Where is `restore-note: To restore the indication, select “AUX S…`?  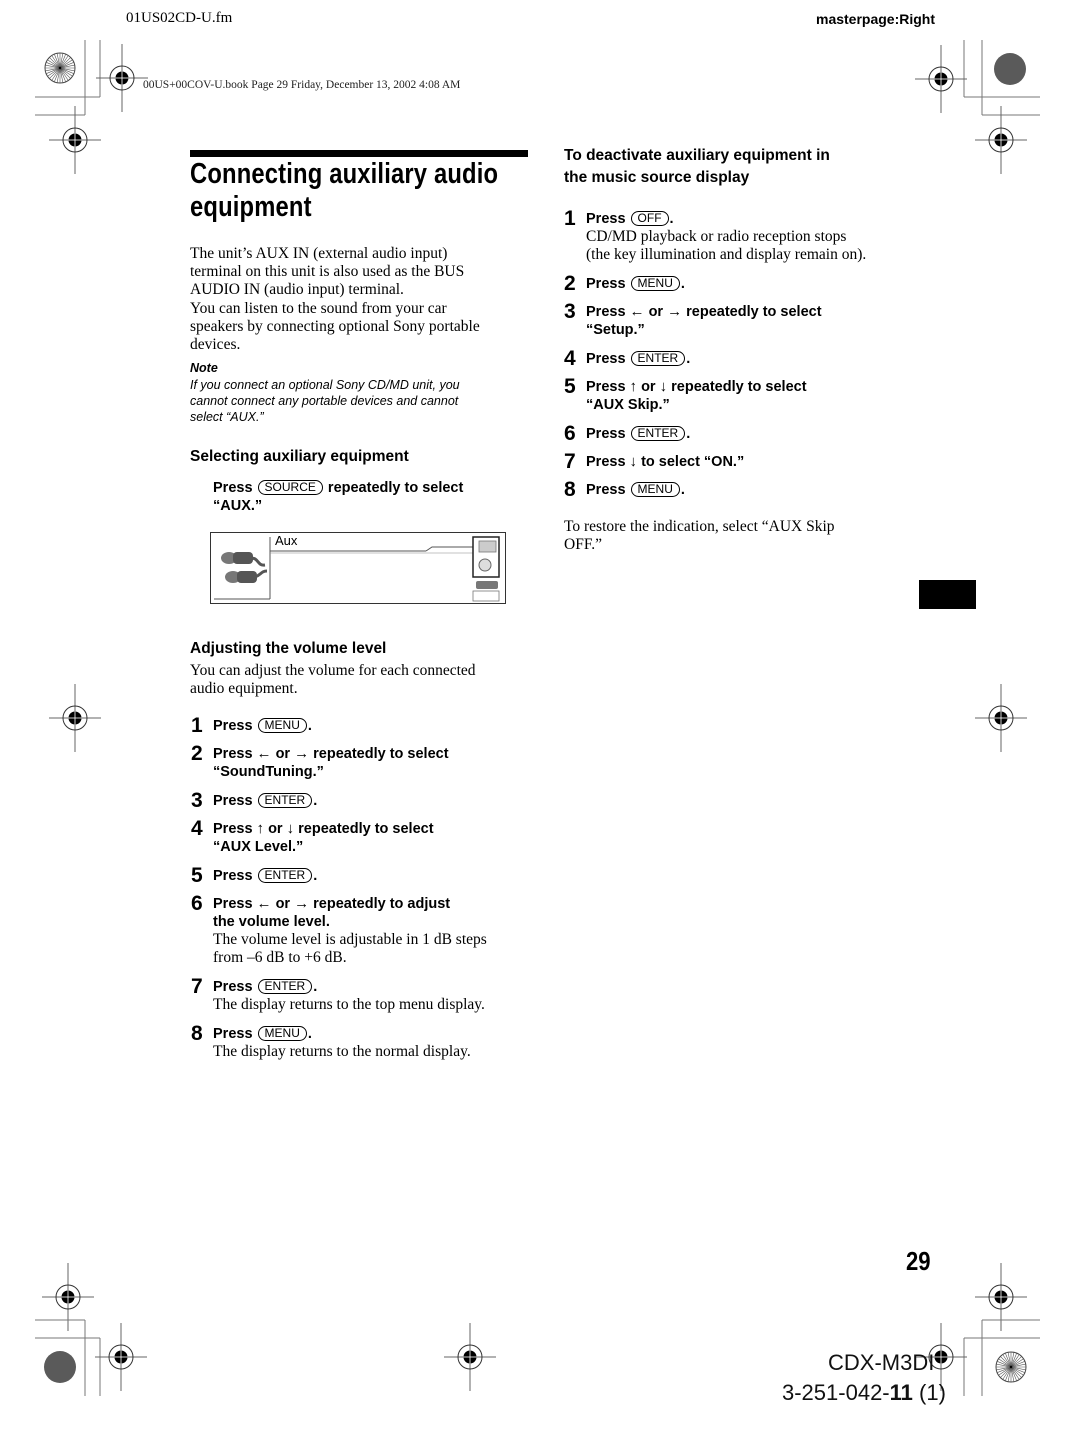 restore-note: To restore the indication, select “AUX S… is located at coordinates (699, 536).